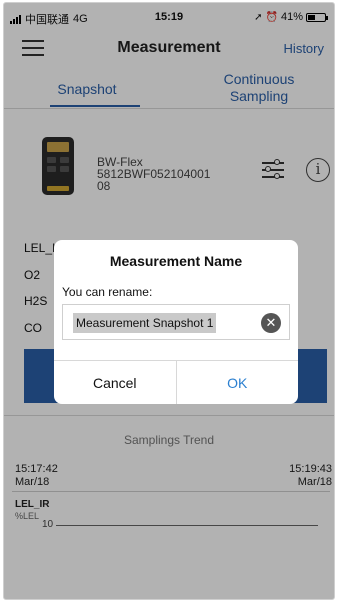  Describe the element at coordinates (238, 382) in the screenshot. I see `ok-button: OK` at that location.